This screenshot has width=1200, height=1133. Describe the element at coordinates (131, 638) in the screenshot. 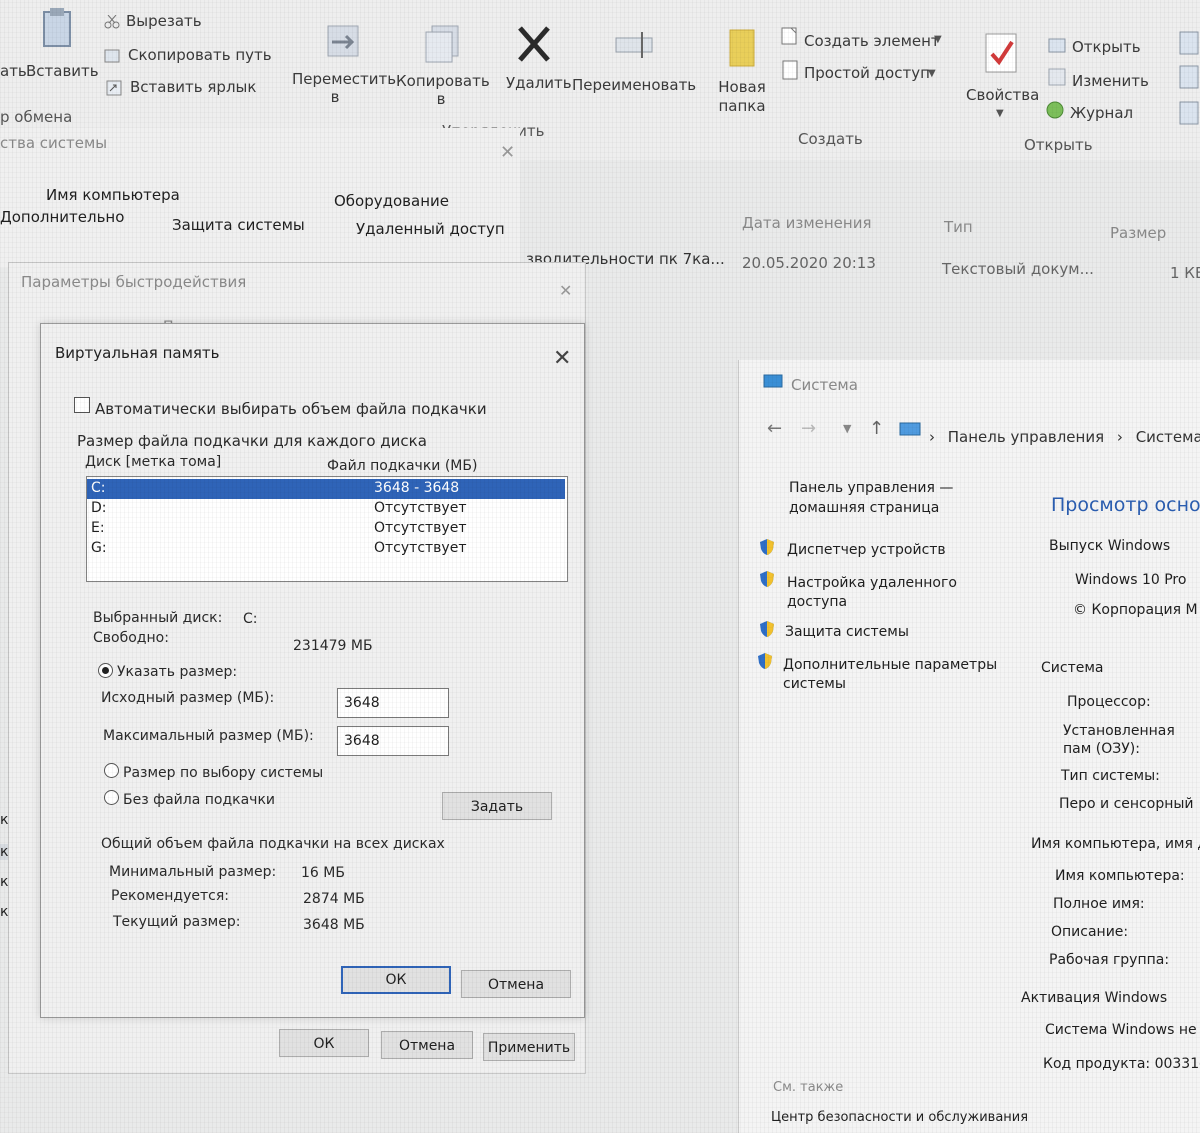

I see `free-space-label: Свободно:` at that location.